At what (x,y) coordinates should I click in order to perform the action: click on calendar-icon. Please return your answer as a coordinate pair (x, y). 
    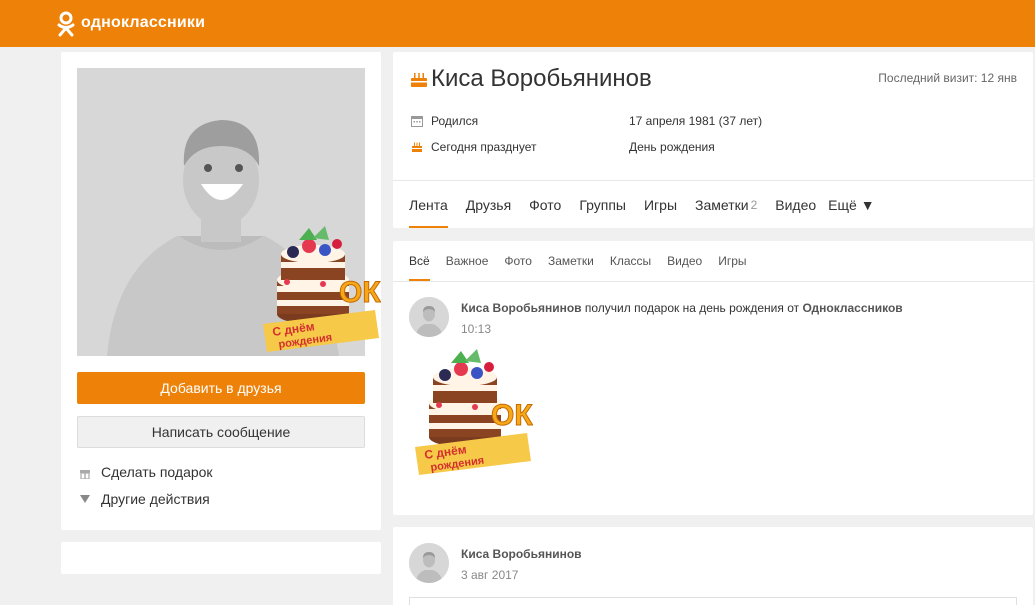
    Looking at the image, I should click on (417, 121).